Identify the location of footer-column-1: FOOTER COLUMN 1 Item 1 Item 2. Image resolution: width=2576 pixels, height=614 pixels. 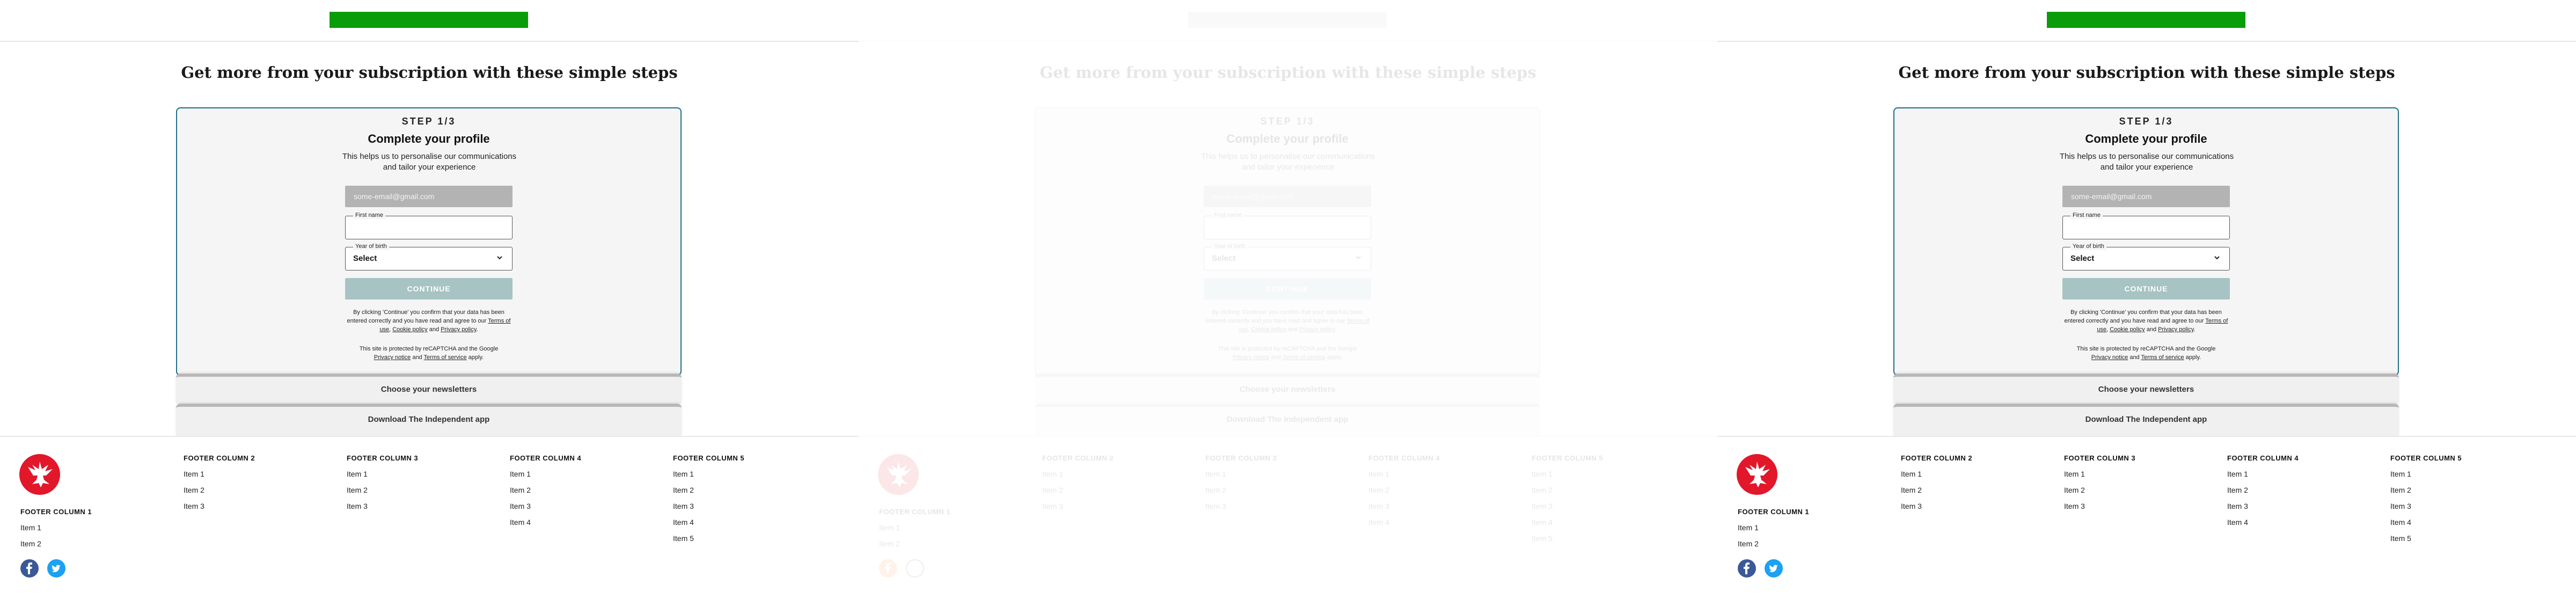
(56, 531).